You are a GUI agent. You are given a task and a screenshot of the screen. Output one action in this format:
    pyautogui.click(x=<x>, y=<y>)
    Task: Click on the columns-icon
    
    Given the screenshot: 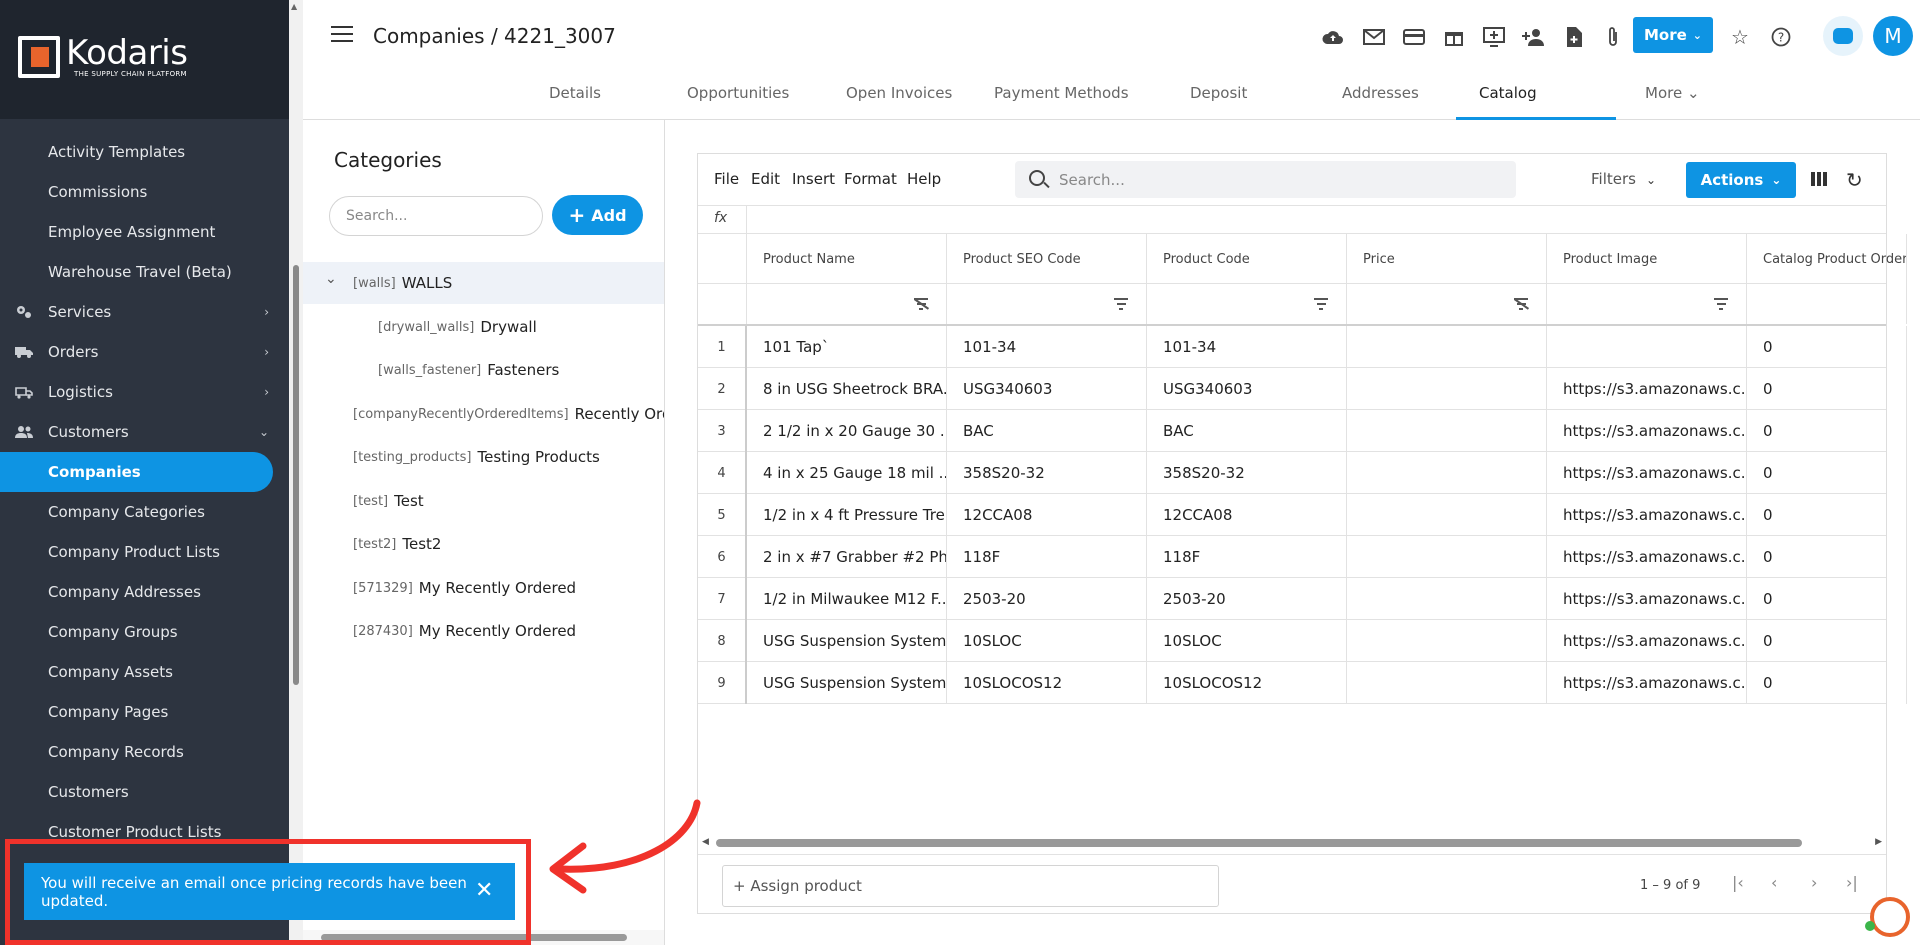 What is the action you would take?
    pyautogui.click(x=1820, y=179)
    